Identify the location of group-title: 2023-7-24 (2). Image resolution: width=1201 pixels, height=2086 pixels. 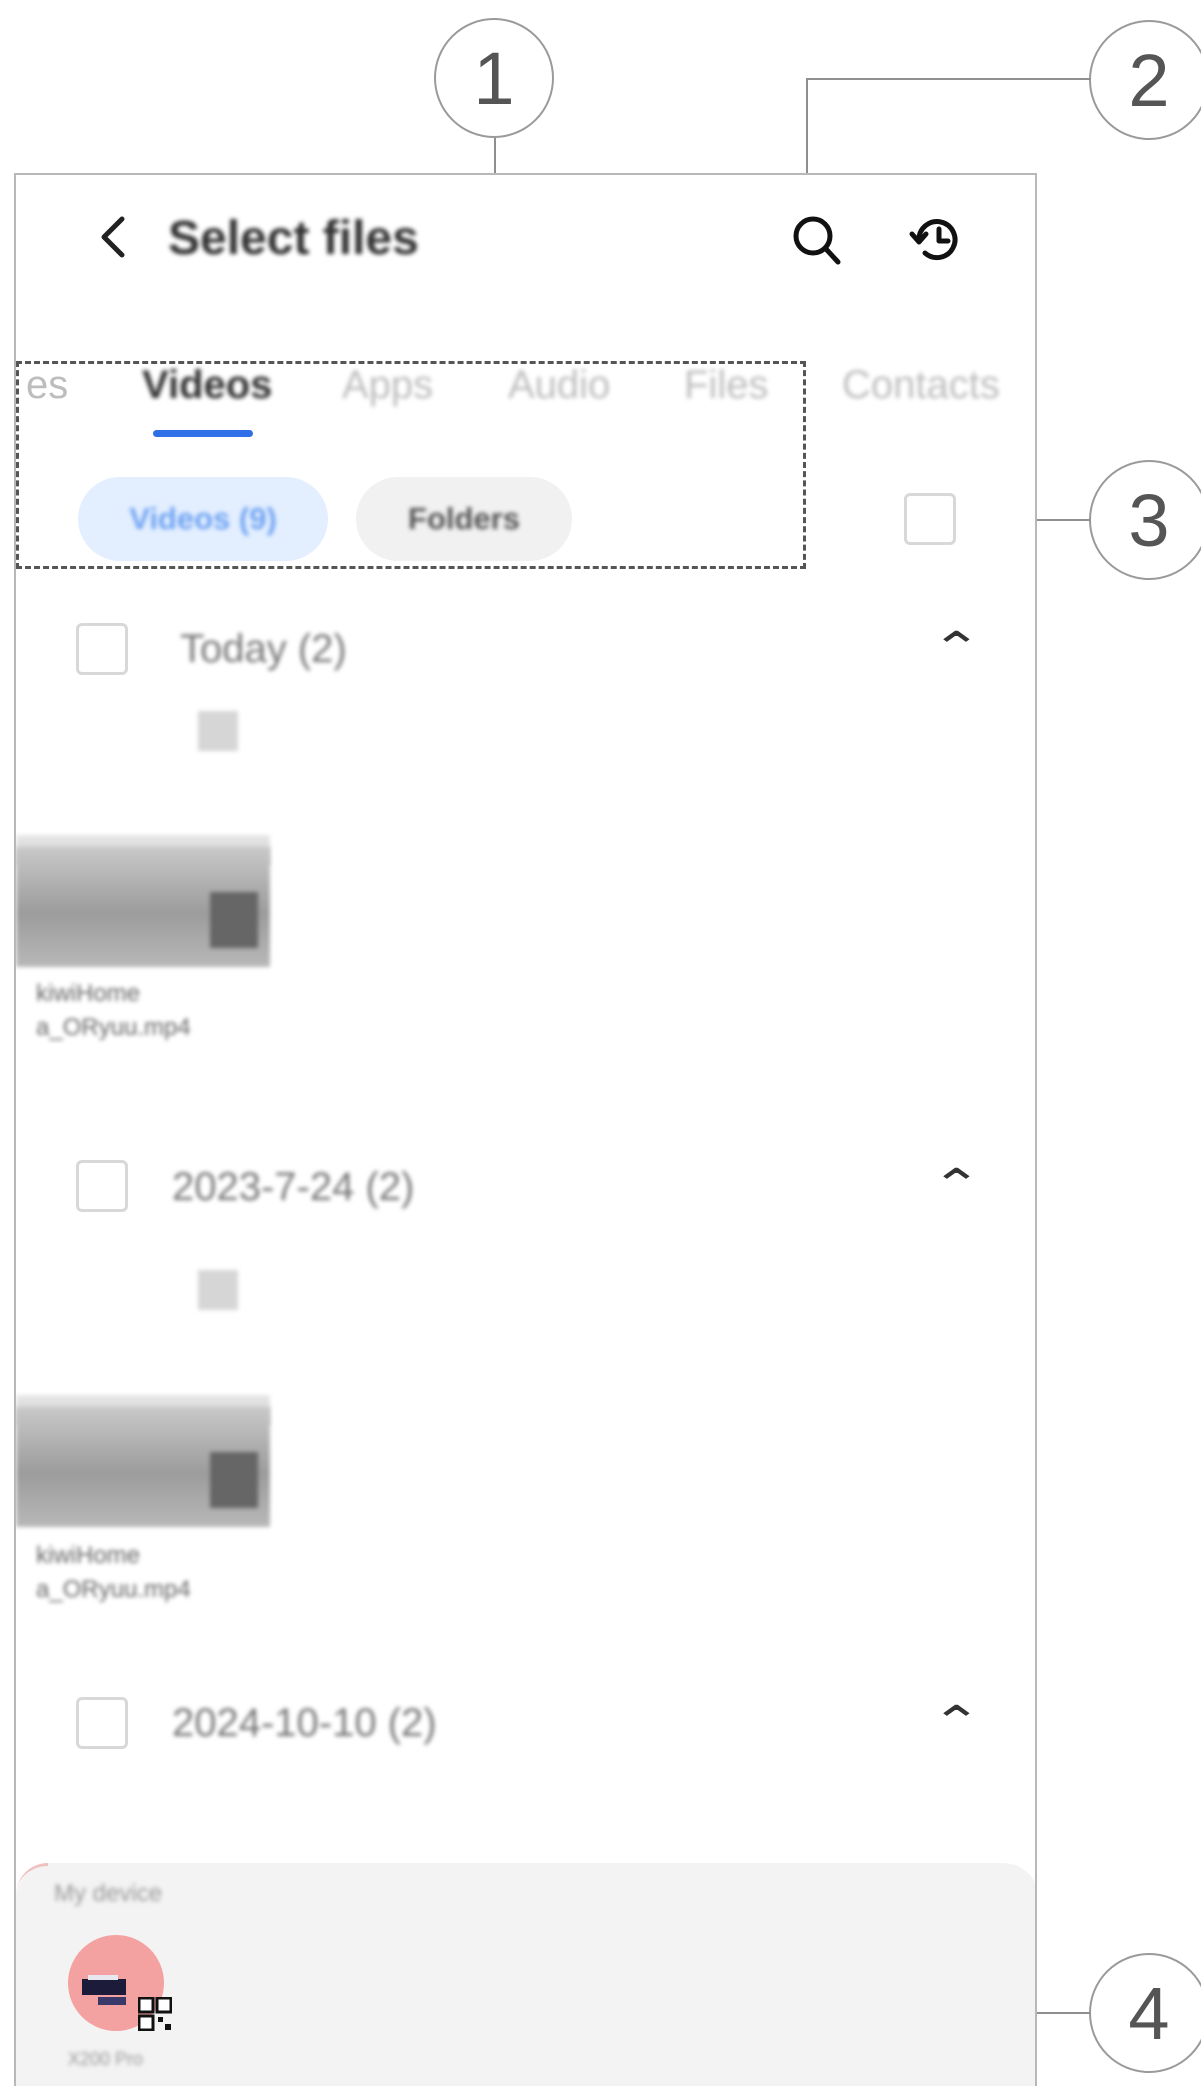
(293, 1187).